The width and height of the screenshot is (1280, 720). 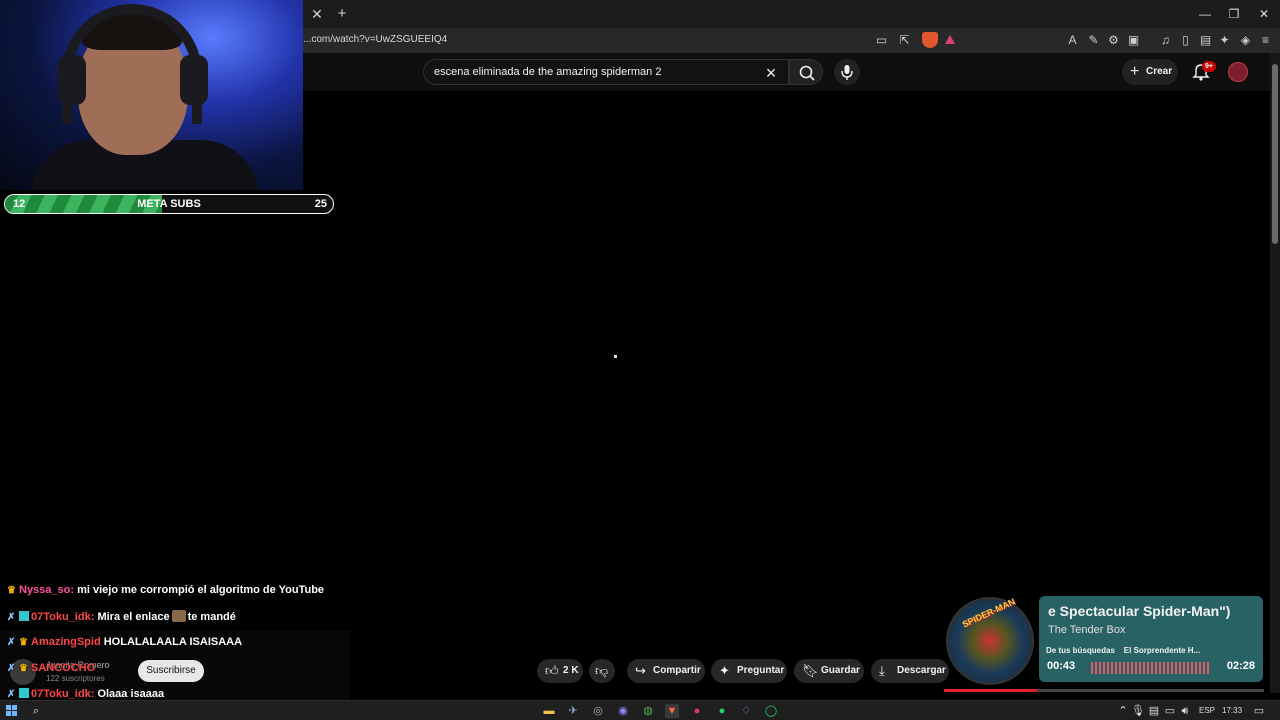 What do you see at coordinates (1138, 711) in the screenshot?
I see `microphone-icon: 🎙︎` at bounding box center [1138, 711].